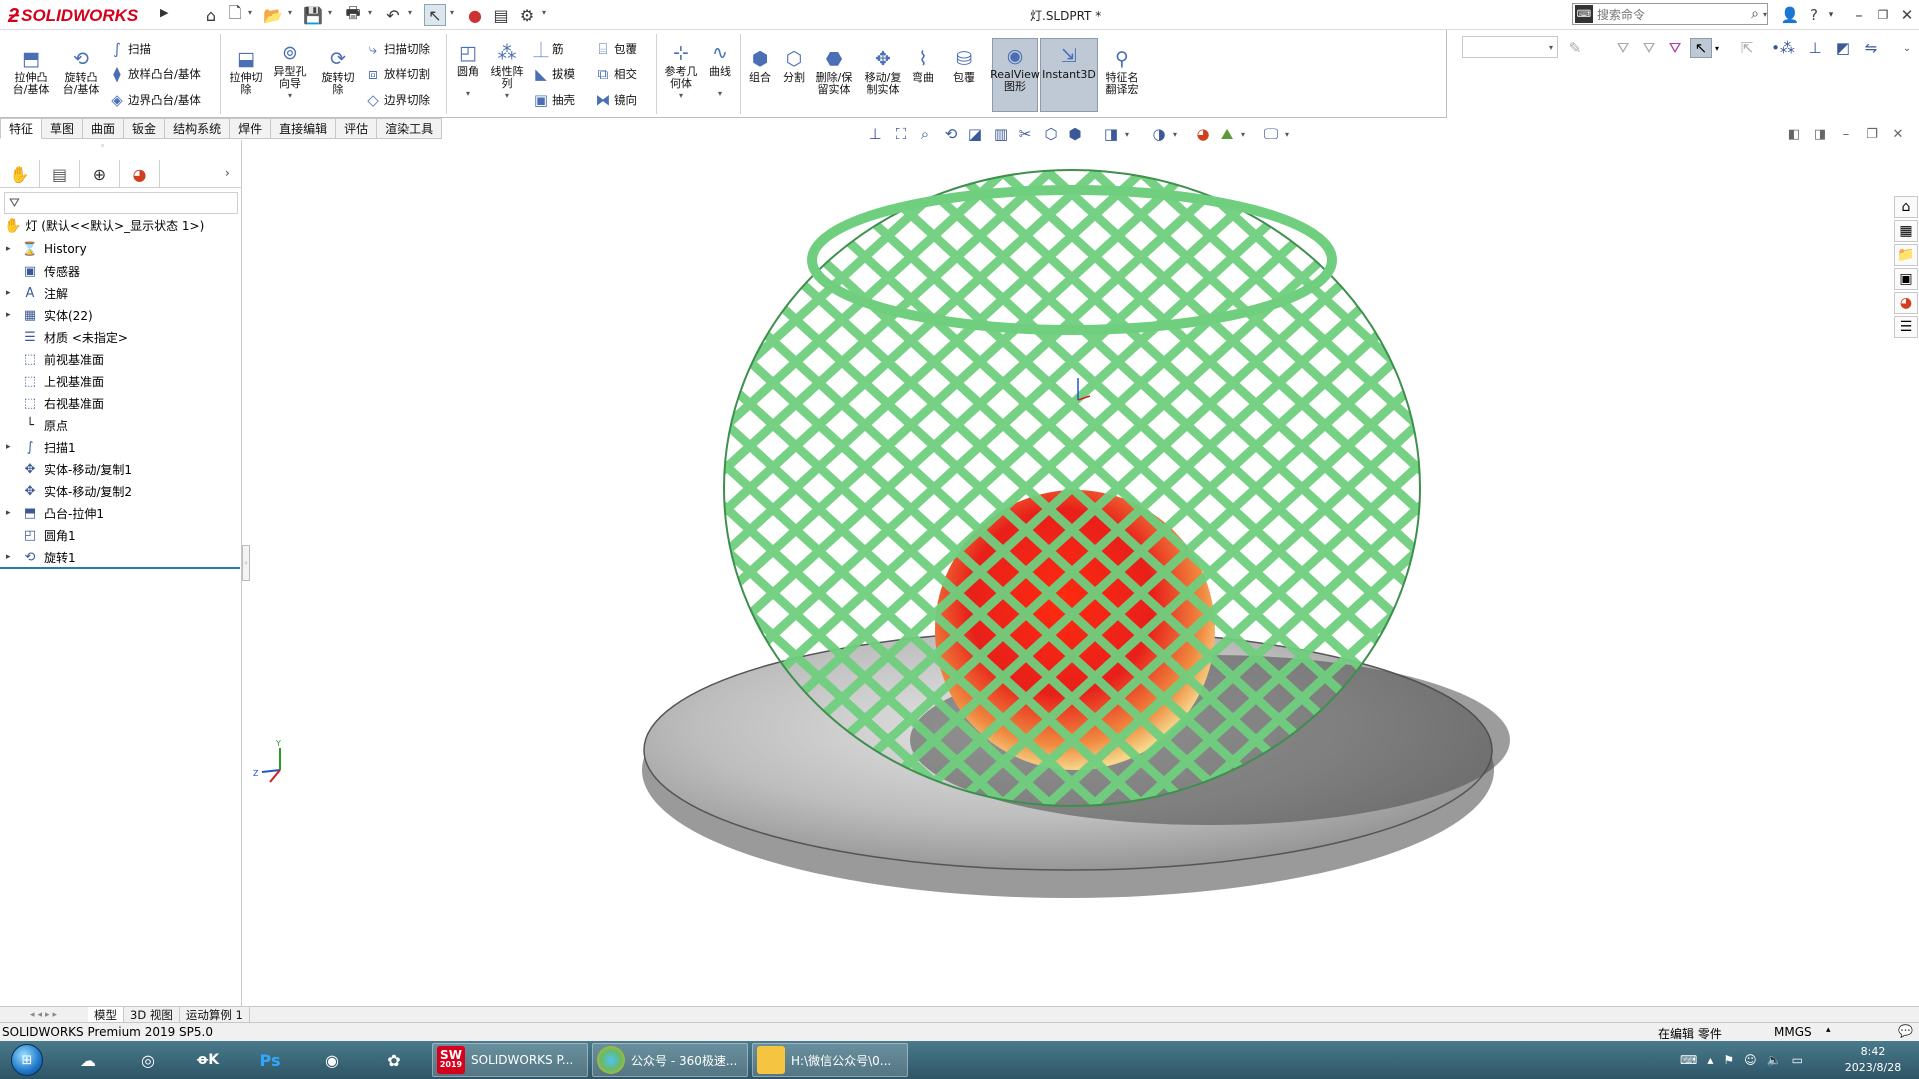 The height and width of the screenshot is (1079, 1919). Describe the element at coordinates (128, 49) in the screenshot. I see `sweep-button: ∫ 扫描` at that location.